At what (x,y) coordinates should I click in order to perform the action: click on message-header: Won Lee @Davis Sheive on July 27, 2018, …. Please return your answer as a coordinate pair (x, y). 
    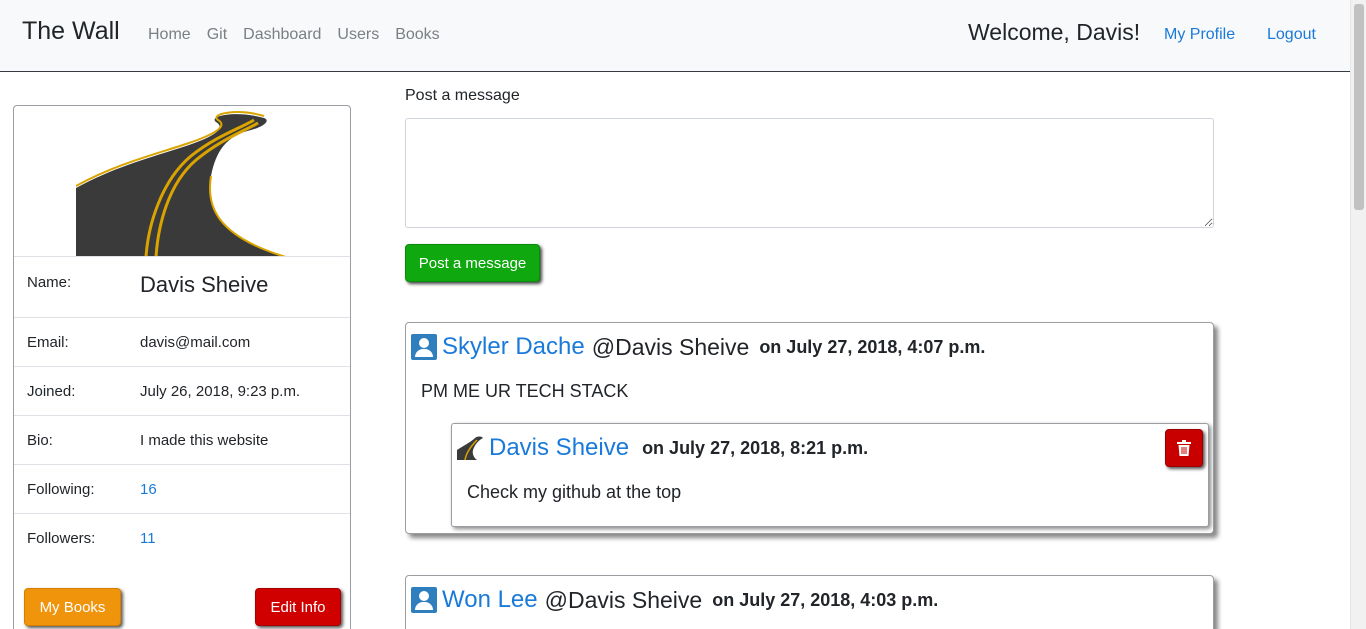
    Looking at the image, I should click on (674, 600).